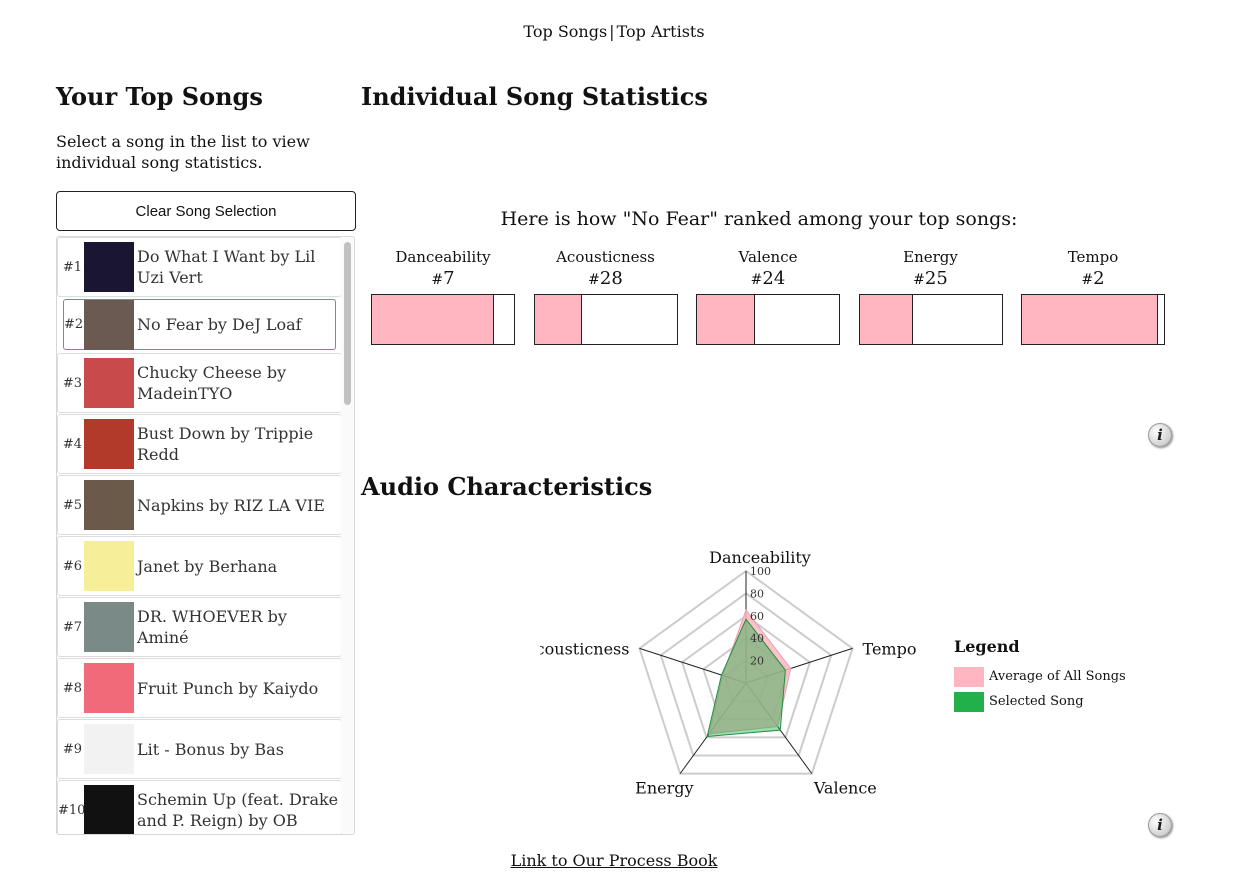  What do you see at coordinates (72, 383) in the screenshot?
I see `song-rank: #3` at bounding box center [72, 383].